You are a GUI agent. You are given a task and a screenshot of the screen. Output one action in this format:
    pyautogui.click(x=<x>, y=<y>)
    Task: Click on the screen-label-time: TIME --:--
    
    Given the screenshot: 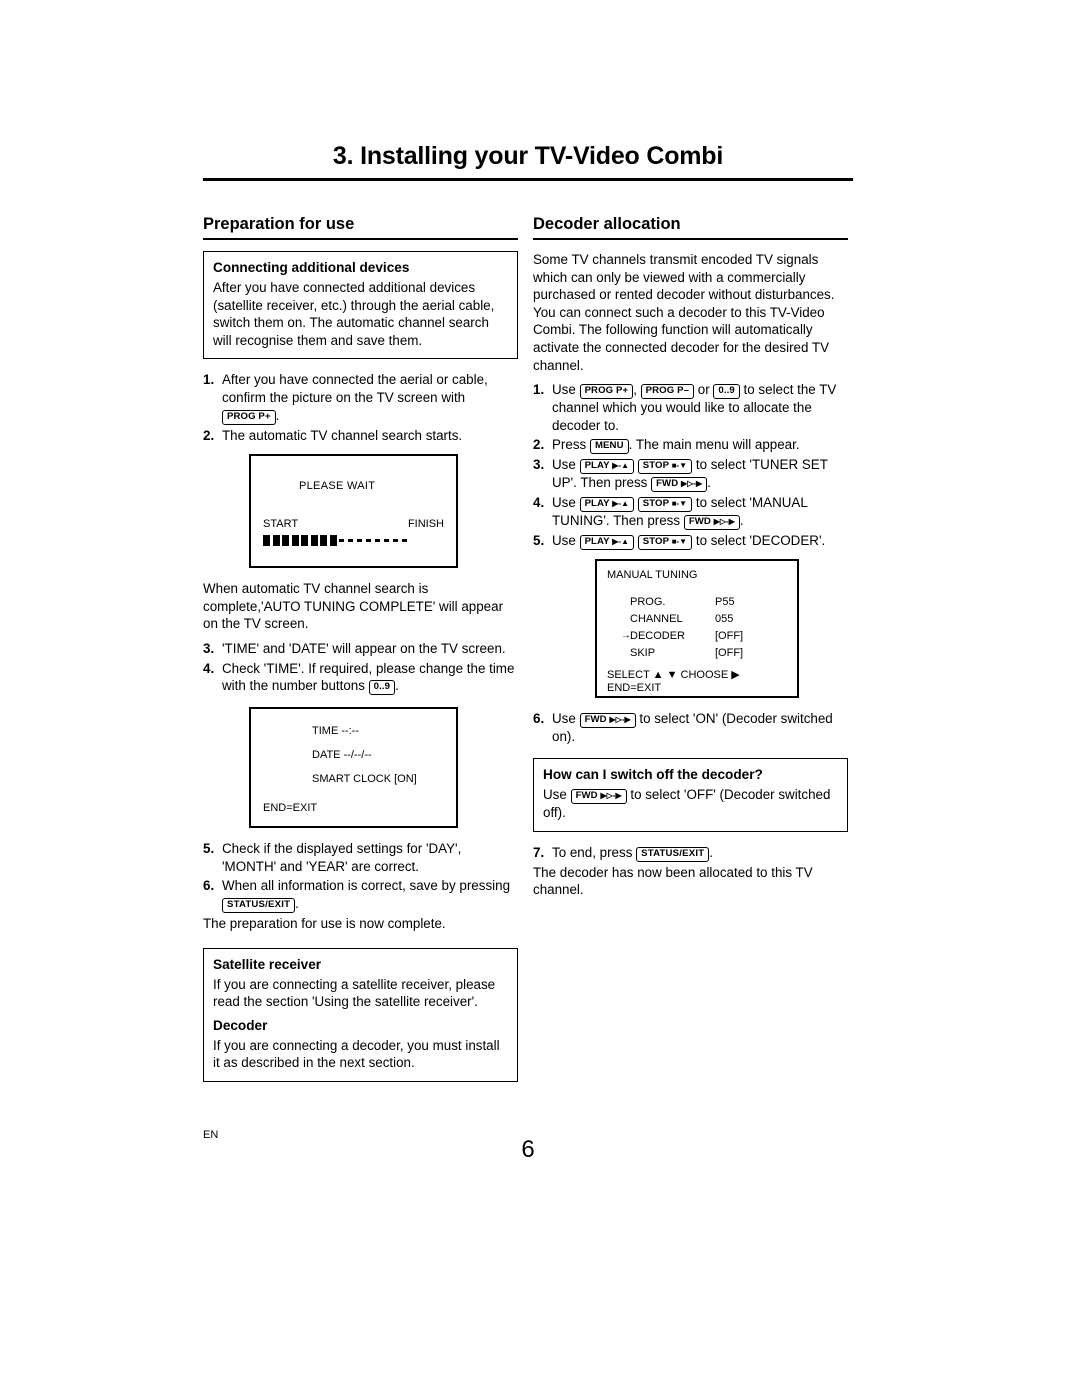 What is the action you would take?
    pyautogui.click(x=336, y=731)
    